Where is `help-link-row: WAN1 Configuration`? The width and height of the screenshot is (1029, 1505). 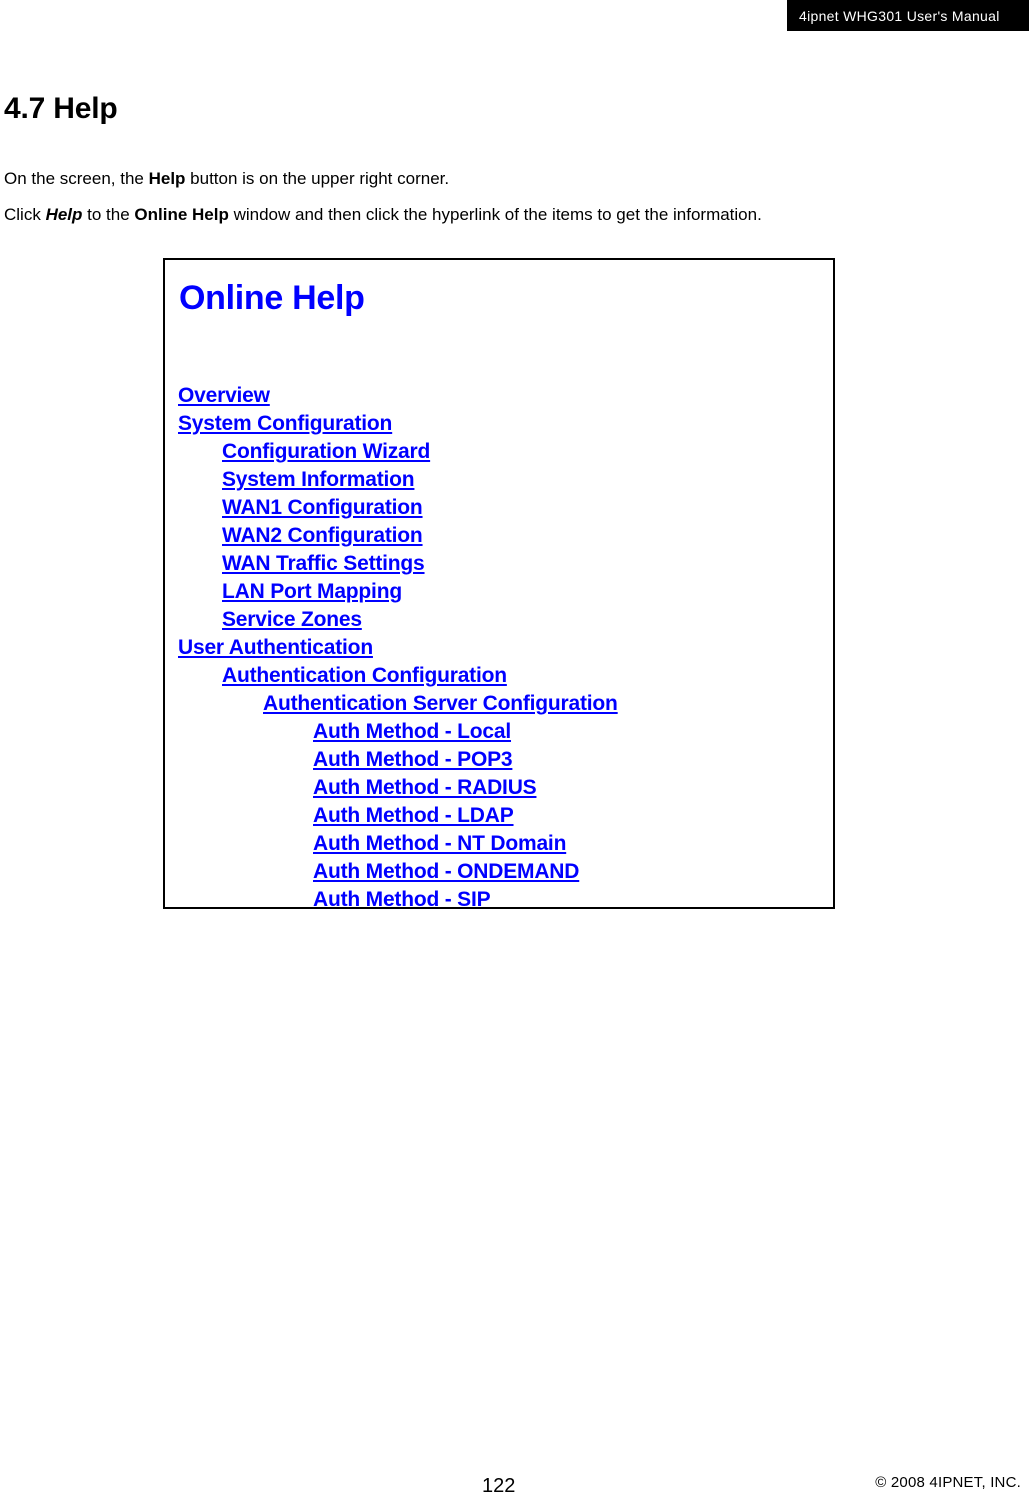
help-link-row: WAN1 Configuration is located at coordinates (499, 508).